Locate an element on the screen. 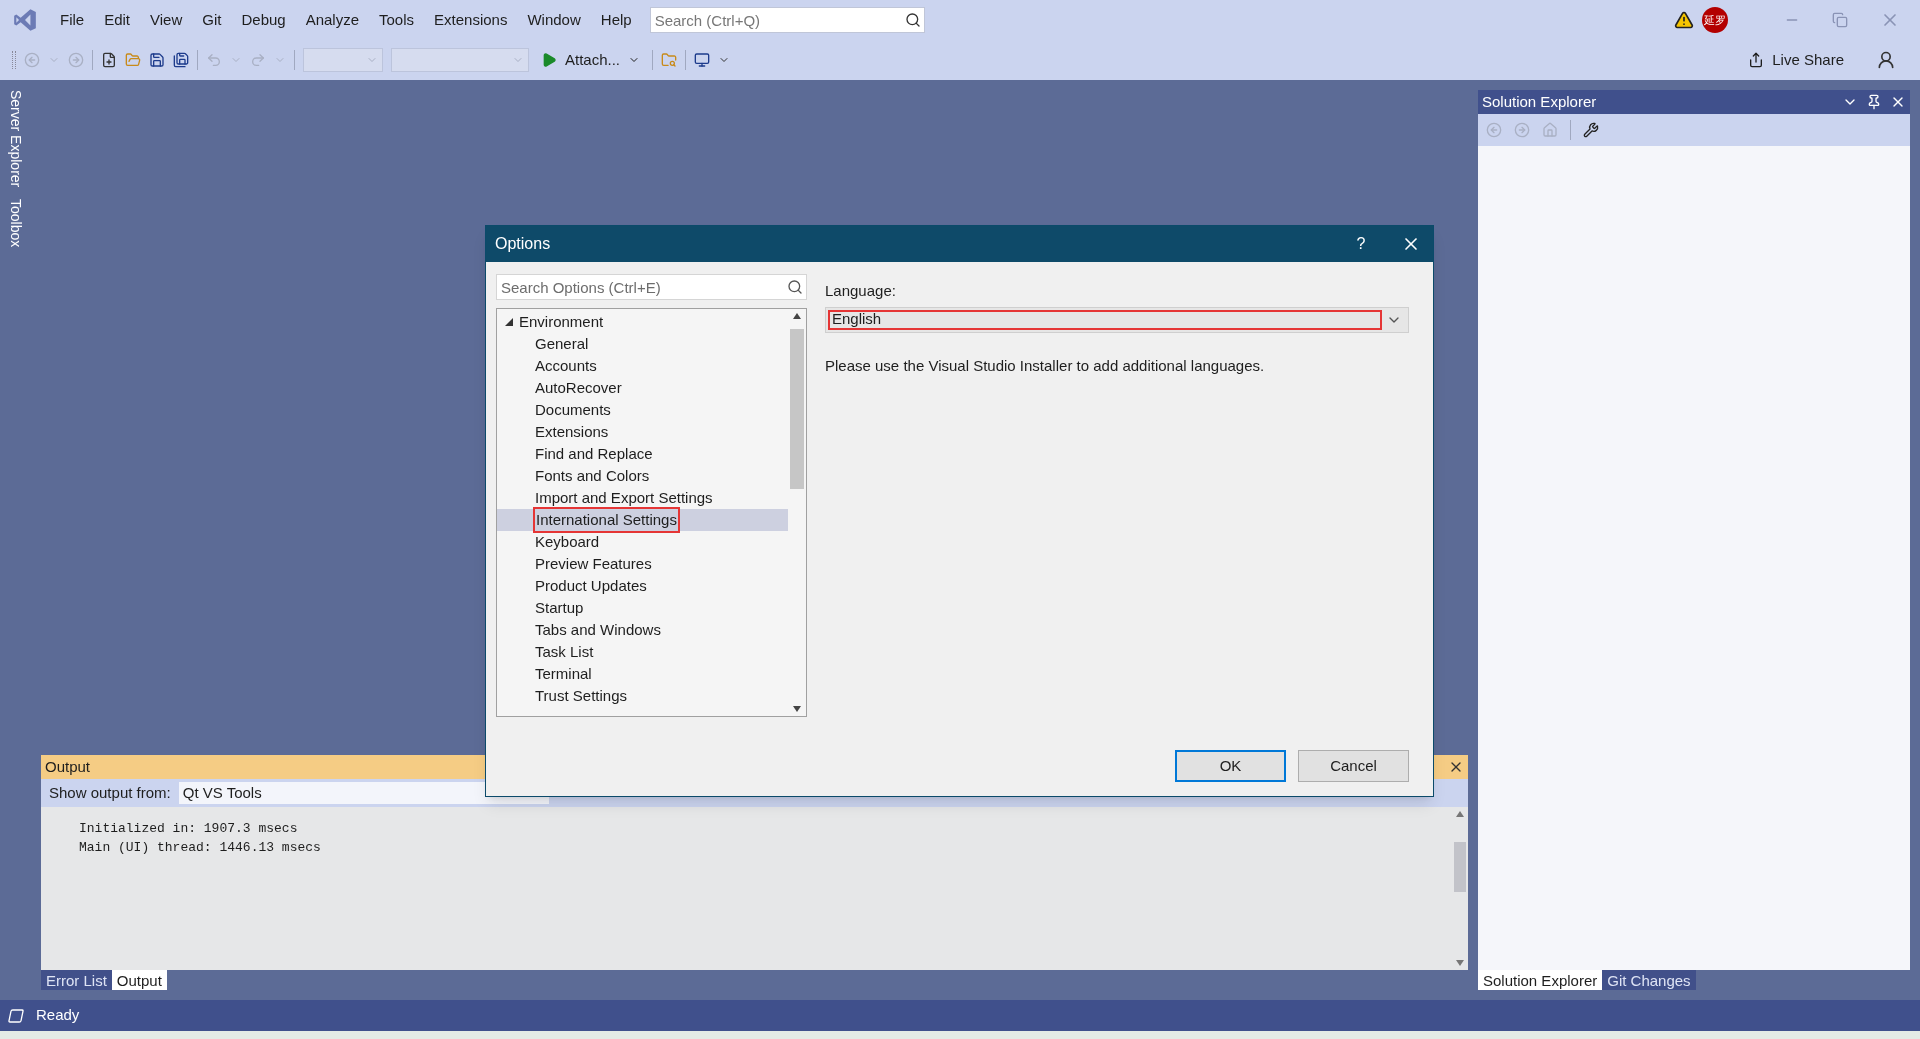  menu-item: Debug is located at coordinates (263, 20).